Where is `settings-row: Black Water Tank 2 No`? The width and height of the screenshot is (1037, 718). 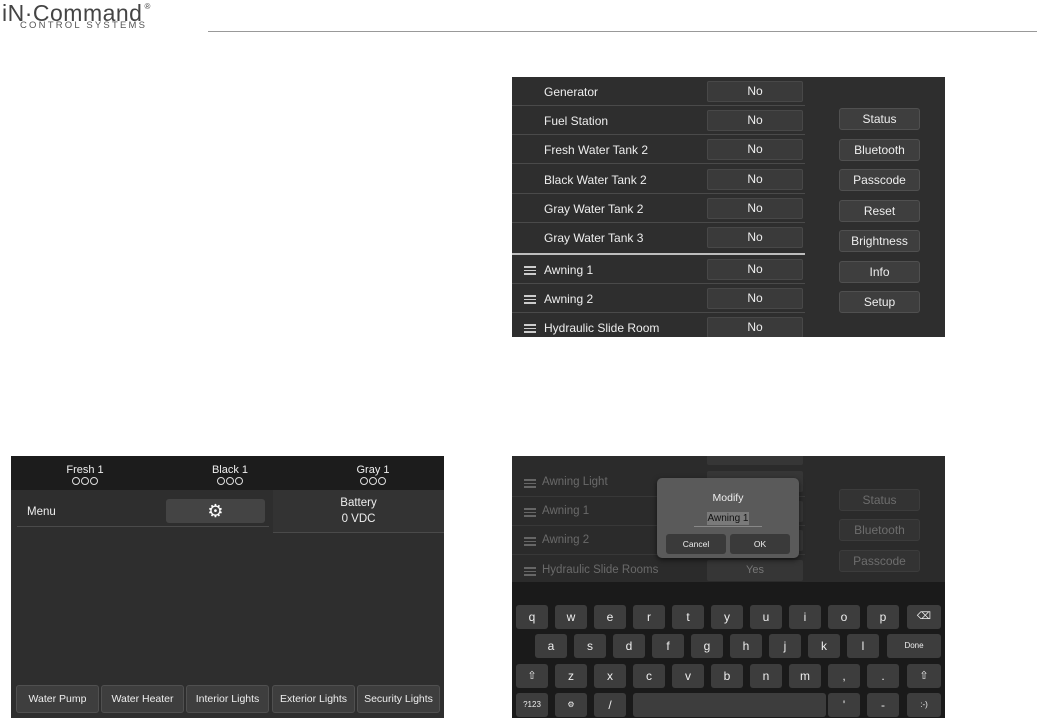
settings-row: Black Water Tank 2 No is located at coordinates (658, 179).